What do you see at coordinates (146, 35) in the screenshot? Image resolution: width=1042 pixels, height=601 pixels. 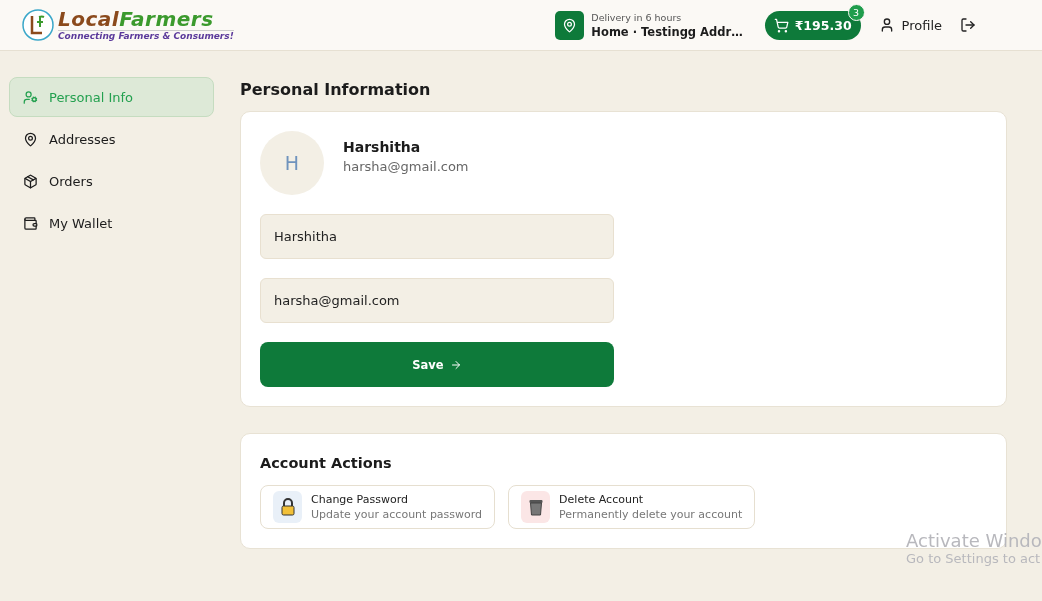 I see `logo-tagline: Connecting Farmers & Consumers!` at bounding box center [146, 35].